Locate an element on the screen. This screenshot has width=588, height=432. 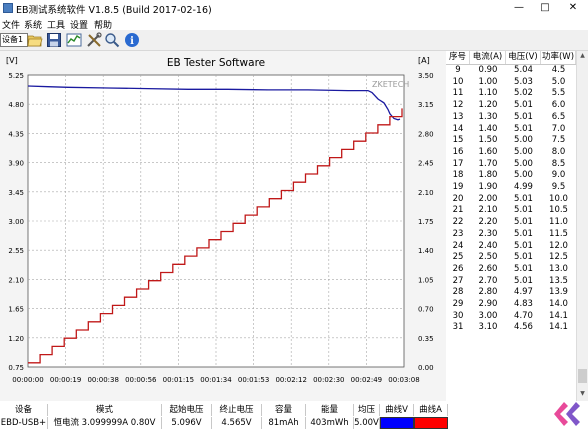
table-row: 14 1.40 5.01 7.0 is located at coordinates (511, 130).